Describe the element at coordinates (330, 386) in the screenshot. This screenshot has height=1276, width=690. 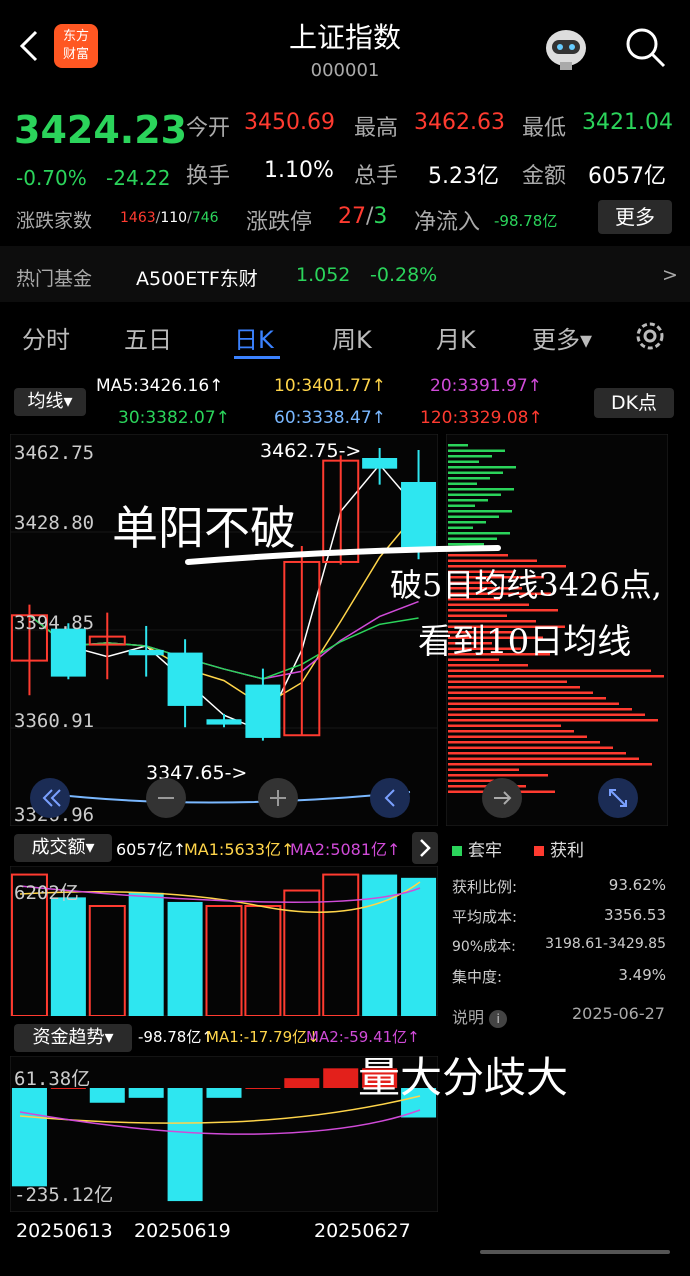
I see `ma10-value: 10:3401.77↑` at that location.